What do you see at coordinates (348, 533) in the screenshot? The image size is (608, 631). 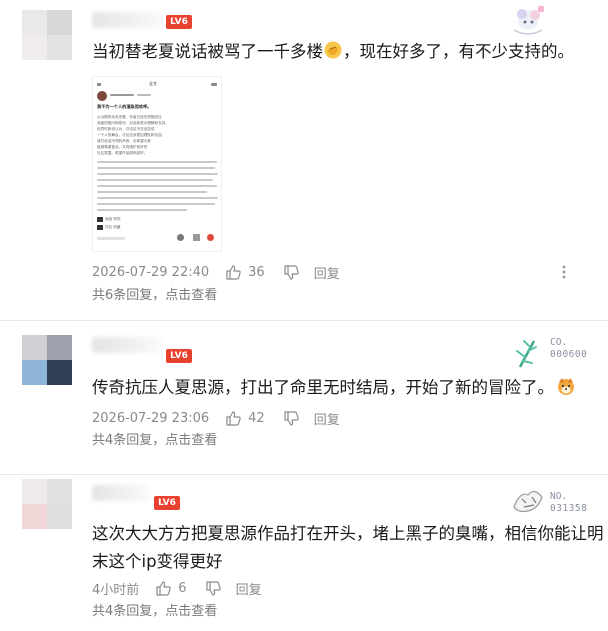 I see `comment-text-line-1: 这次大大方方把夏思源作品打在开头，堵上黑子的臭嘴，相信你能让明` at bounding box center [348, 533].